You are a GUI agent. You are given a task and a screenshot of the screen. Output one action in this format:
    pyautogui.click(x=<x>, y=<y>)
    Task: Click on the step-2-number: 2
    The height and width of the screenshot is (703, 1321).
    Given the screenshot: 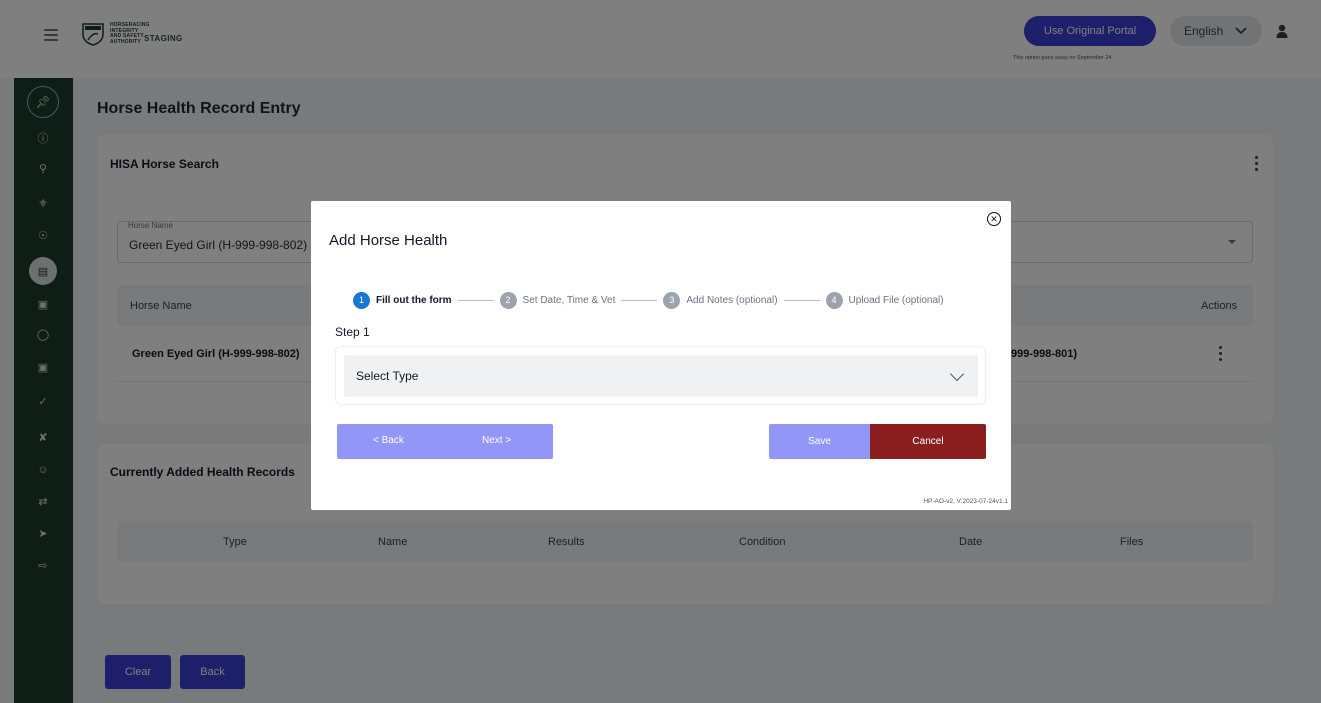 What is the action you would take?
    pyautogui.click(x=508, y=300)
    